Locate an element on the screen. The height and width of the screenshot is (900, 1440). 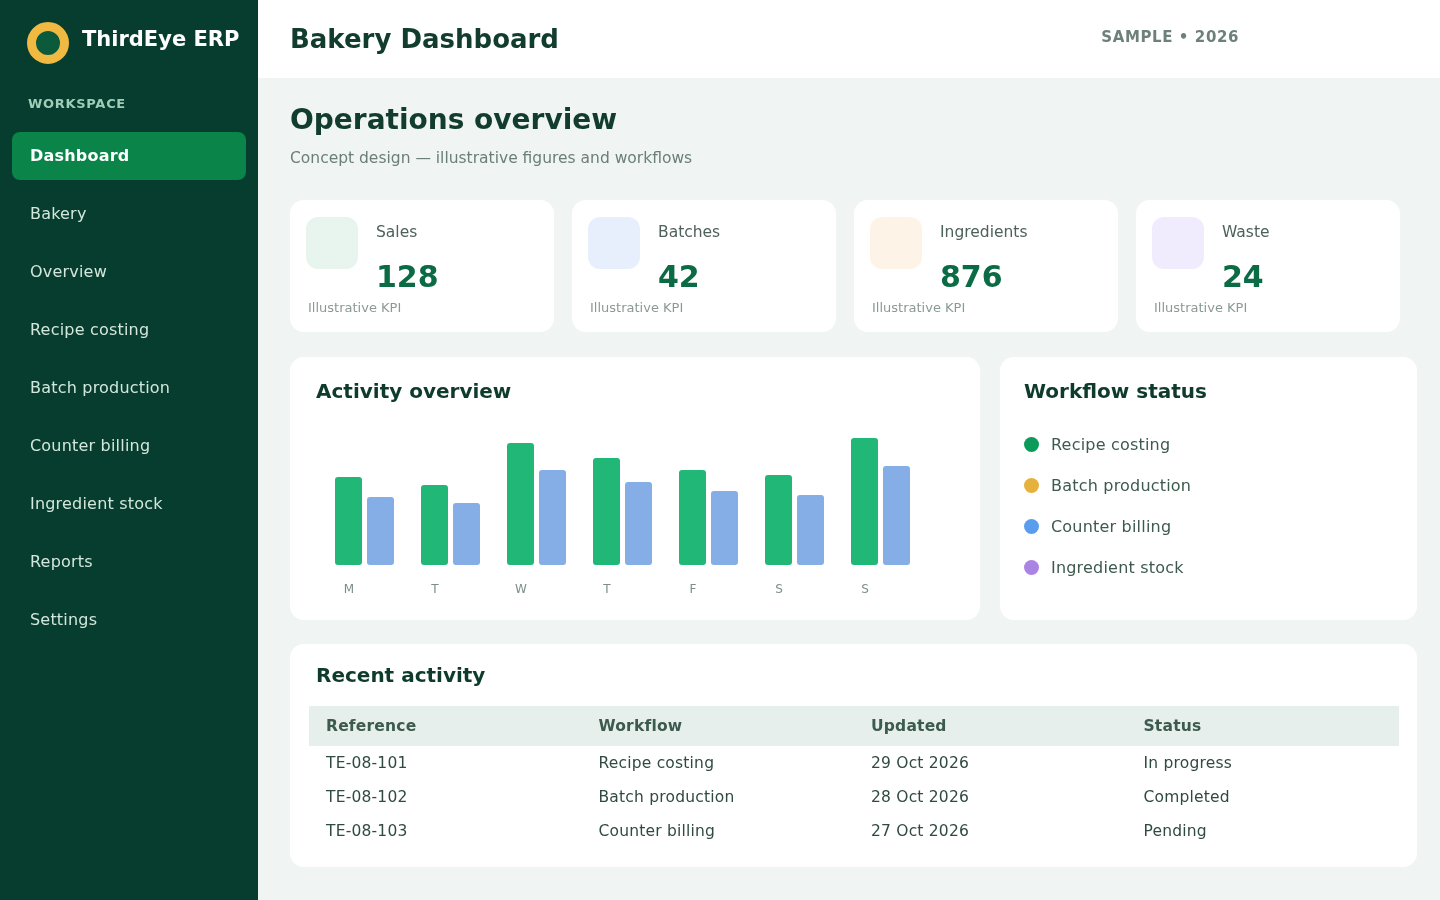
status-label: Batch production is located at coordinates (1121, 485).